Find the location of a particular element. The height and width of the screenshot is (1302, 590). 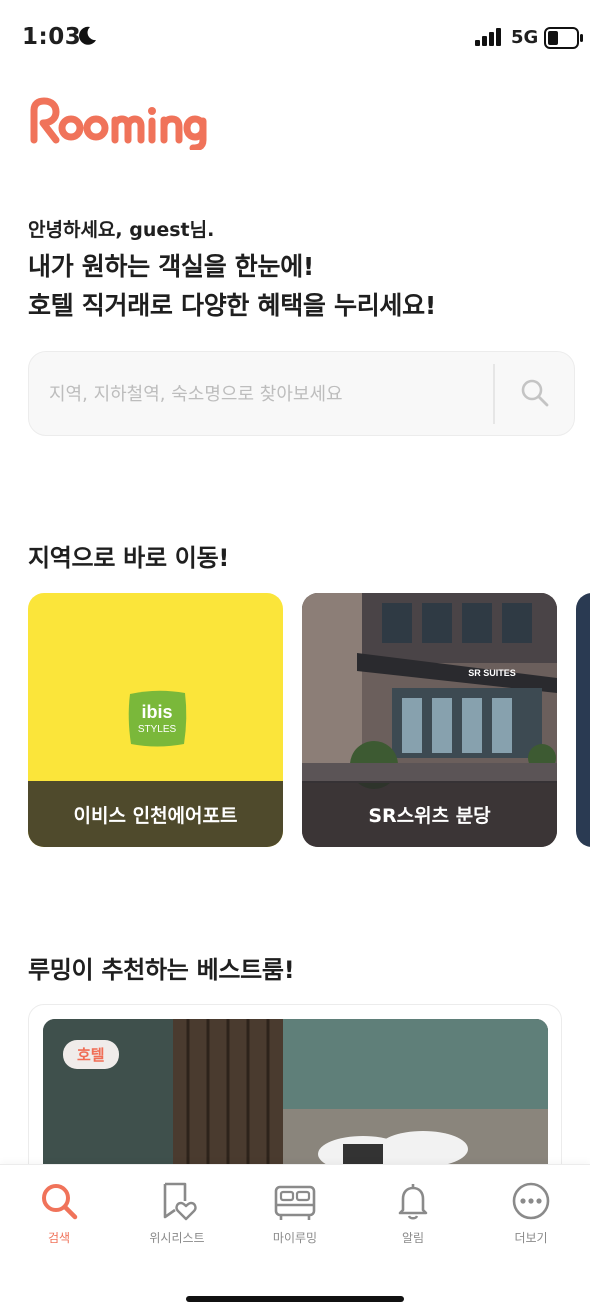

search-button is located at coordinates (535, 394).